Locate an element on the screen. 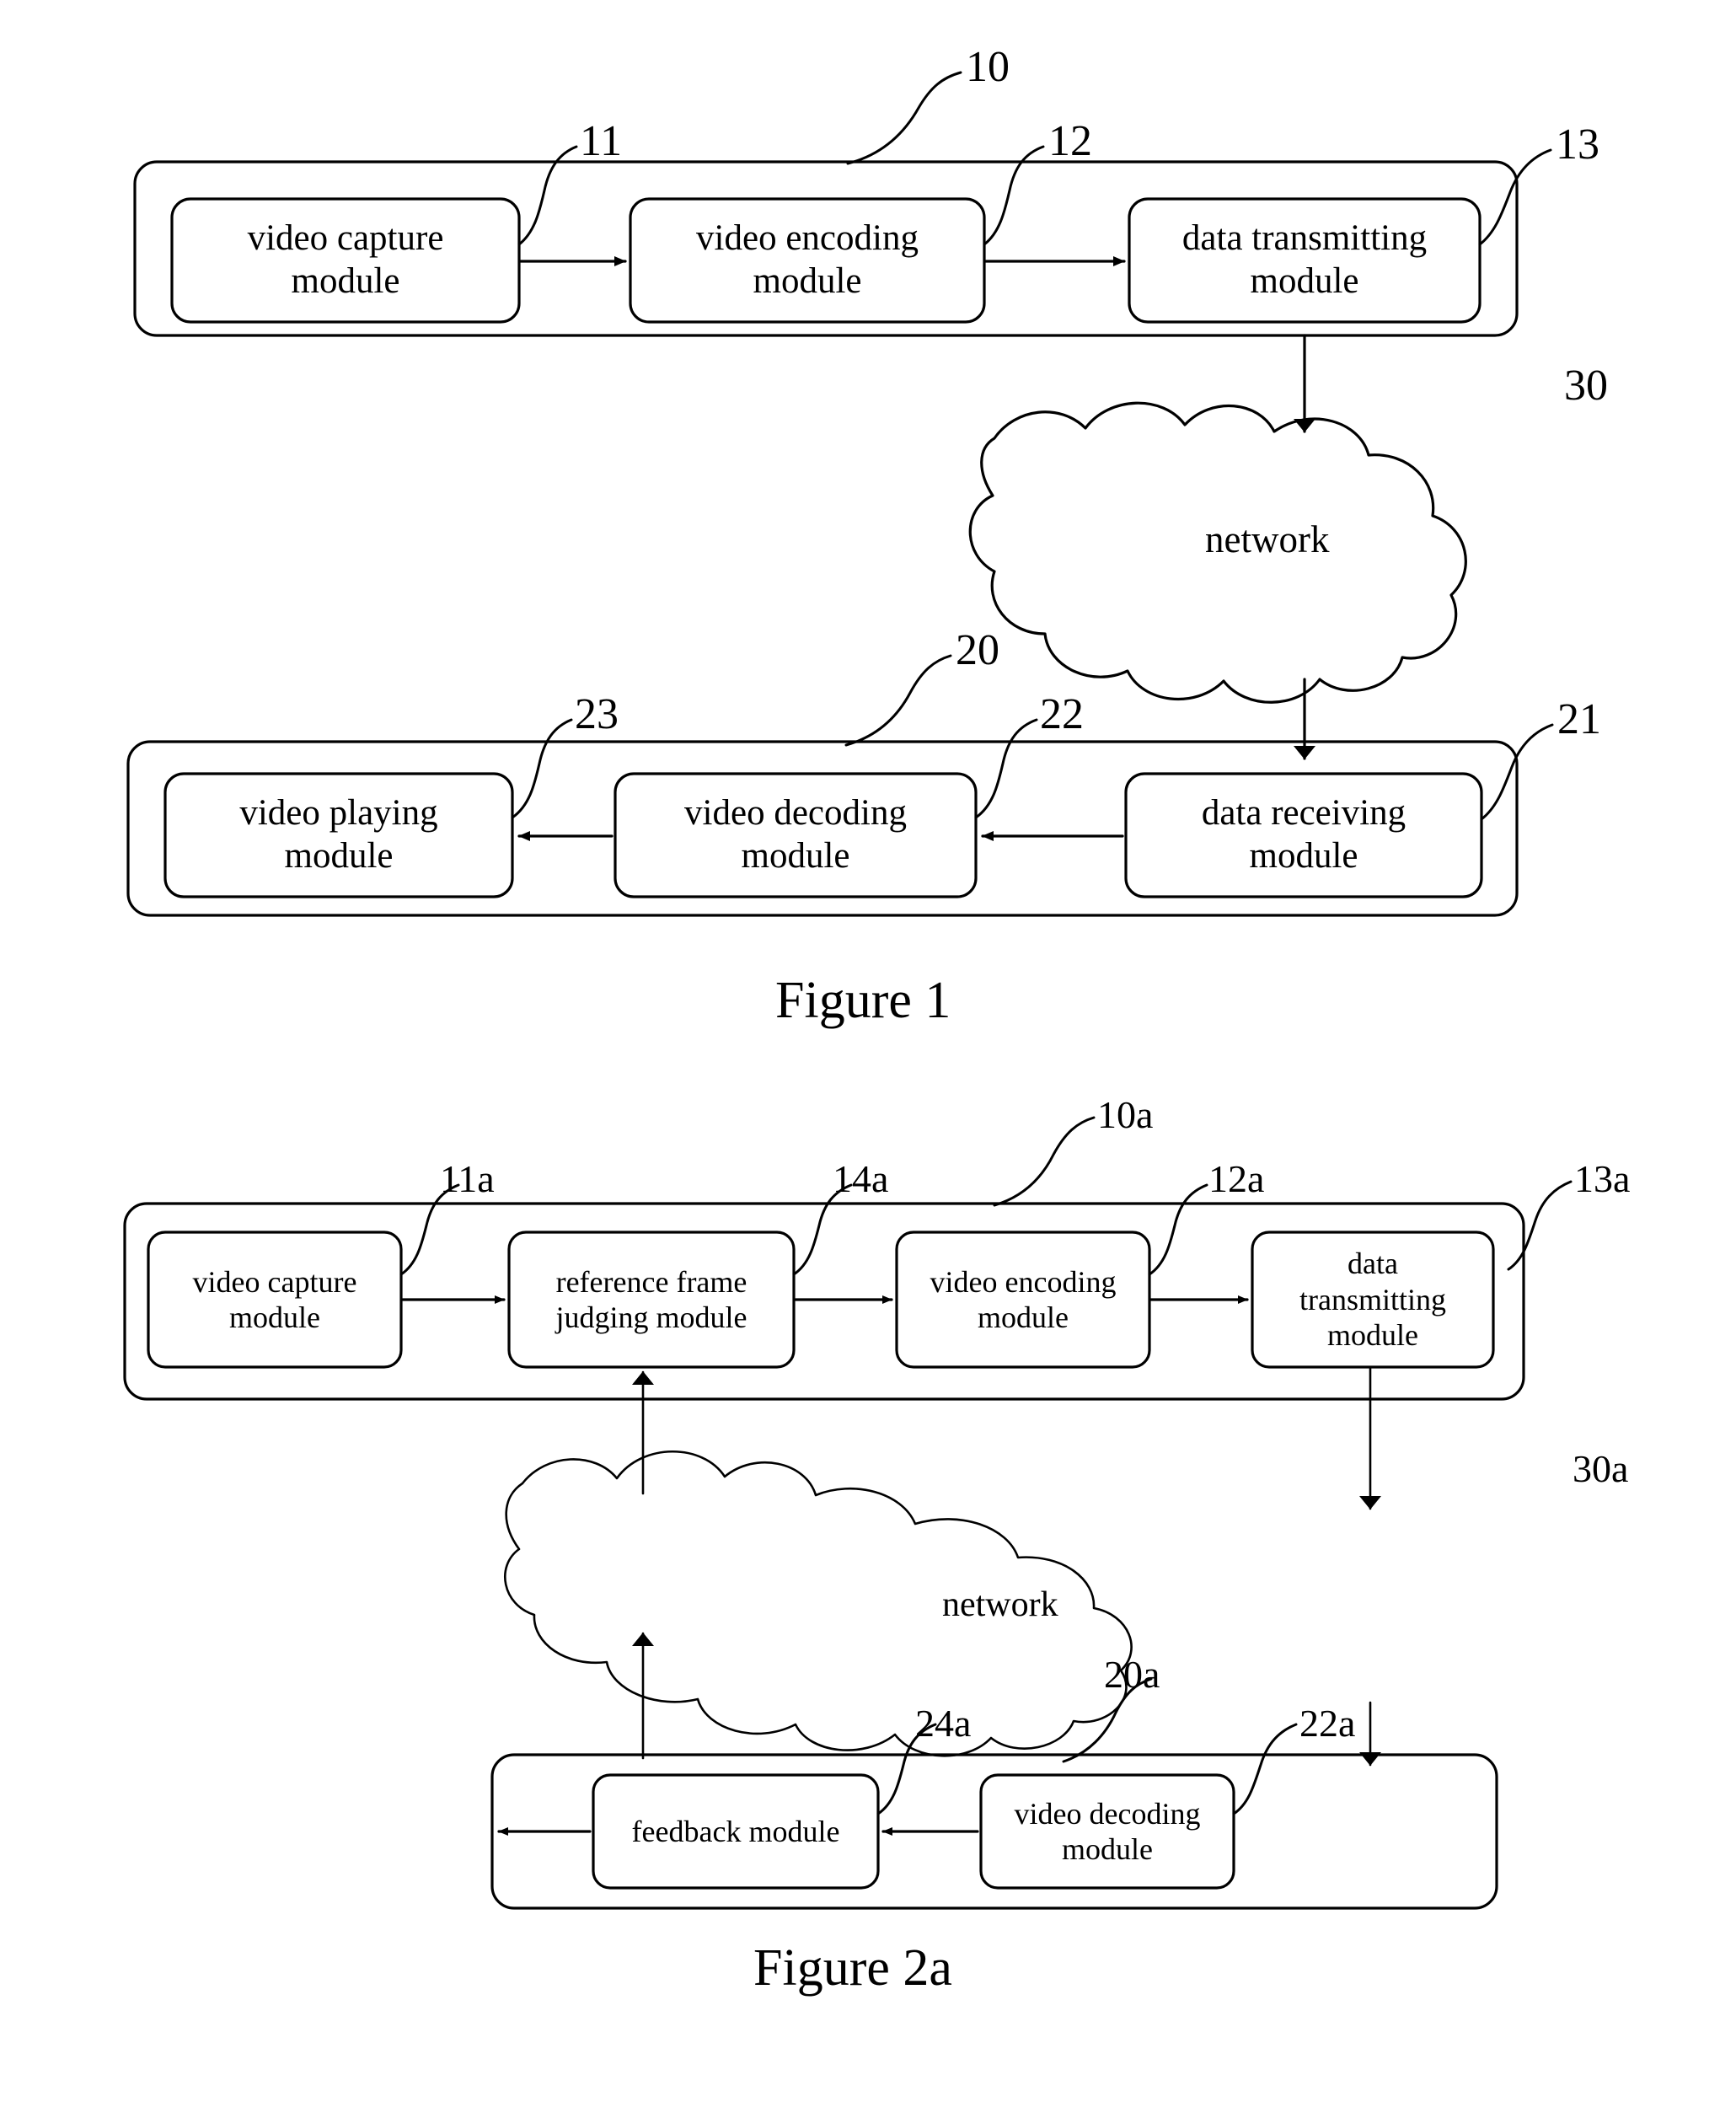 The width and height of the screenshot is (1736, 2102). fig2a-box-reference-frame-judging is located at coordinates (651, 1300).